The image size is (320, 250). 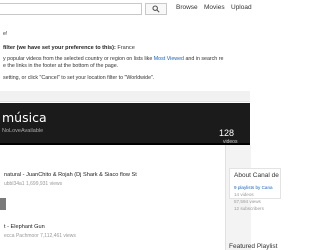 What do you see at coordinates (249, 208) in the screenshot?
I see `stat-subscribers: 12 subscribers` at bounding box center [249, 208].